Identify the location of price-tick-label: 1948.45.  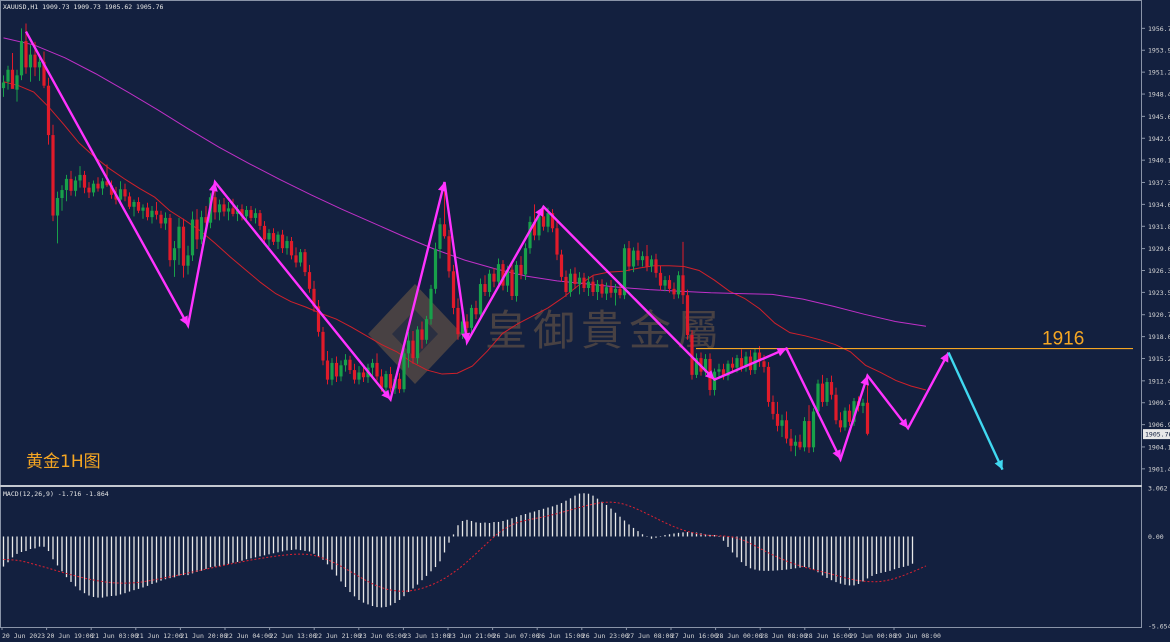
(1159, 95).